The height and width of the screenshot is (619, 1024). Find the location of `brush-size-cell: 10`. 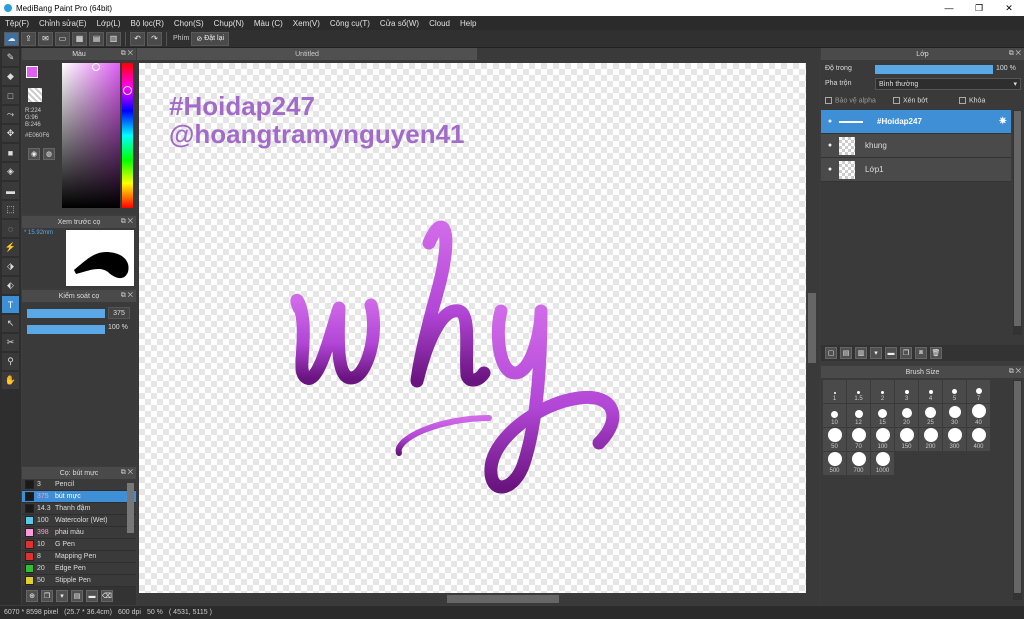

brush-size-cell: 10 is located at coordinates (835, 416).